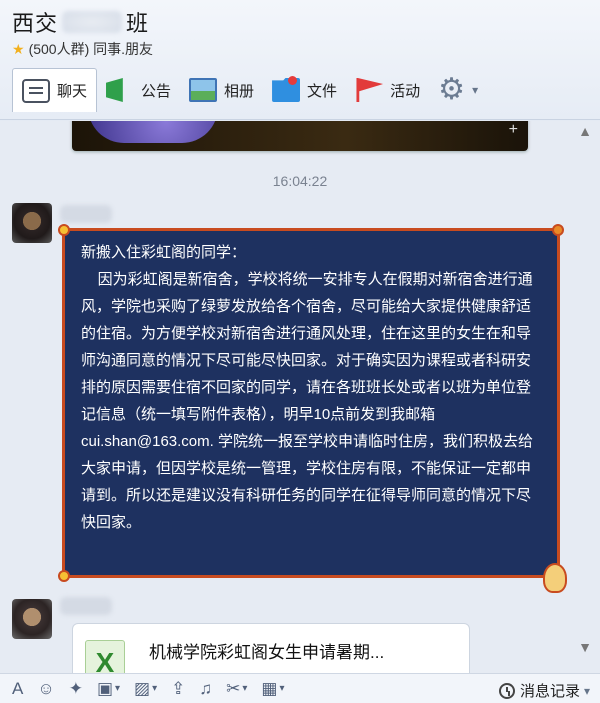  I want to click on tab-activity: 活动, so click(387, 90).